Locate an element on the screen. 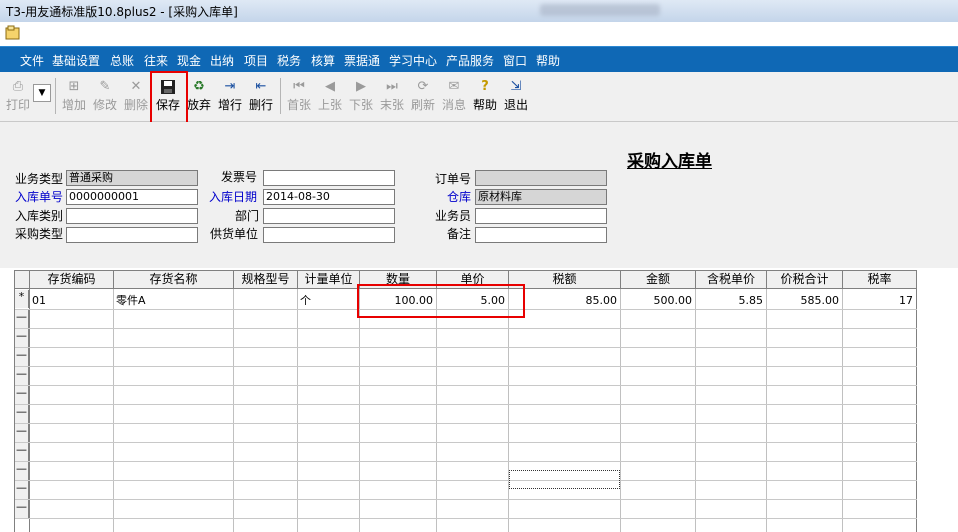  window-title-bar: T3-用友通标准版10.8plus2 - [采购入库单] is located at coordinates (479, 11).